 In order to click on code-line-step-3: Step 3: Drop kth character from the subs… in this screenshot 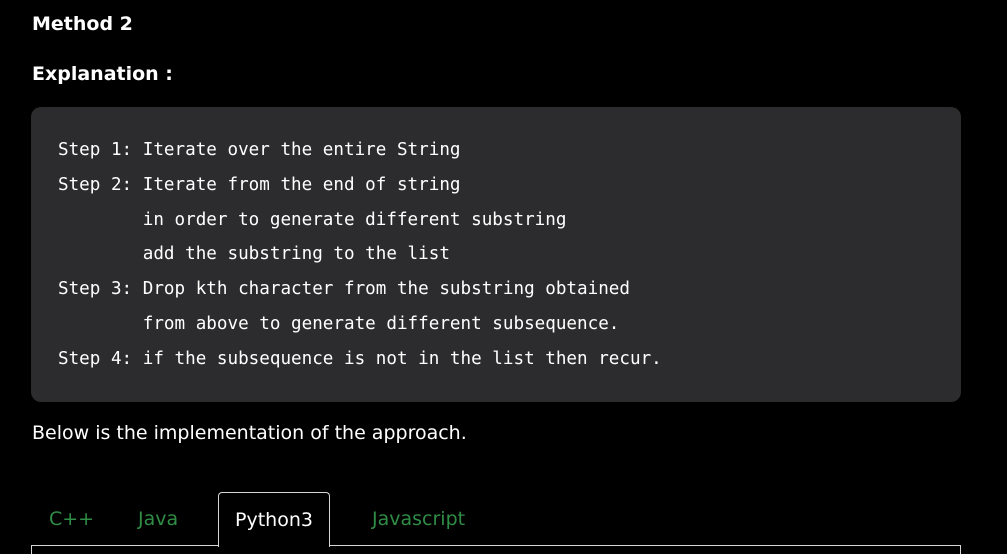, I will do `click(344, 289)`.